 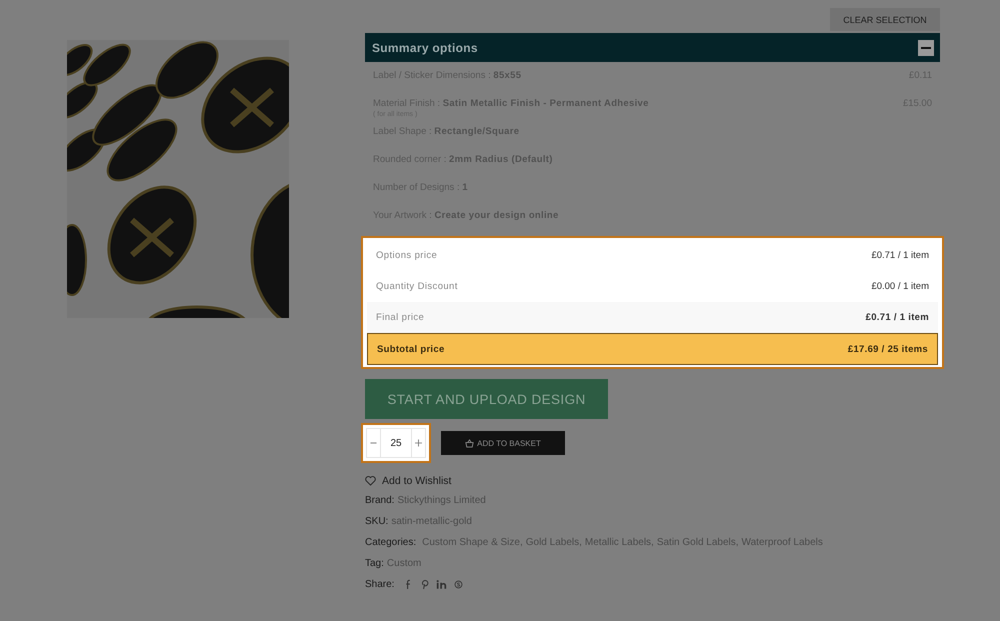 What do you see at coordinates (379, 500) in the screenshot?
I see `brand-label: Brand:` at bounding box center [379, 500].